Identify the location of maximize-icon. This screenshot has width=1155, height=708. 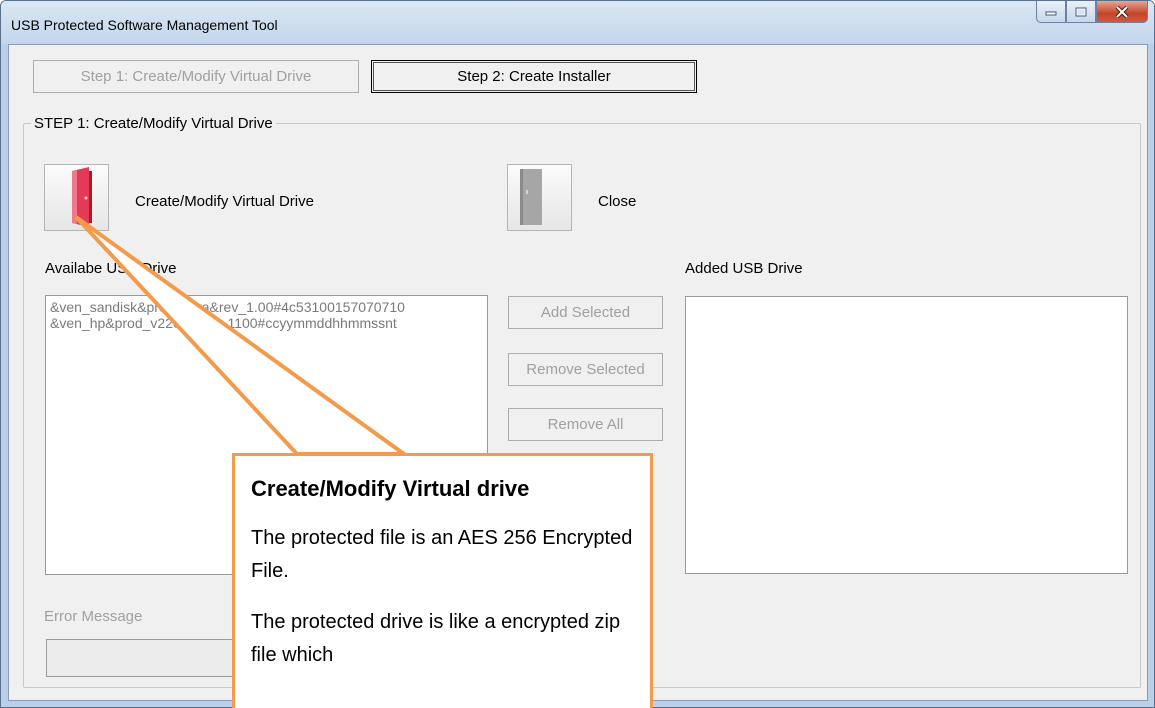
(1081, 11).